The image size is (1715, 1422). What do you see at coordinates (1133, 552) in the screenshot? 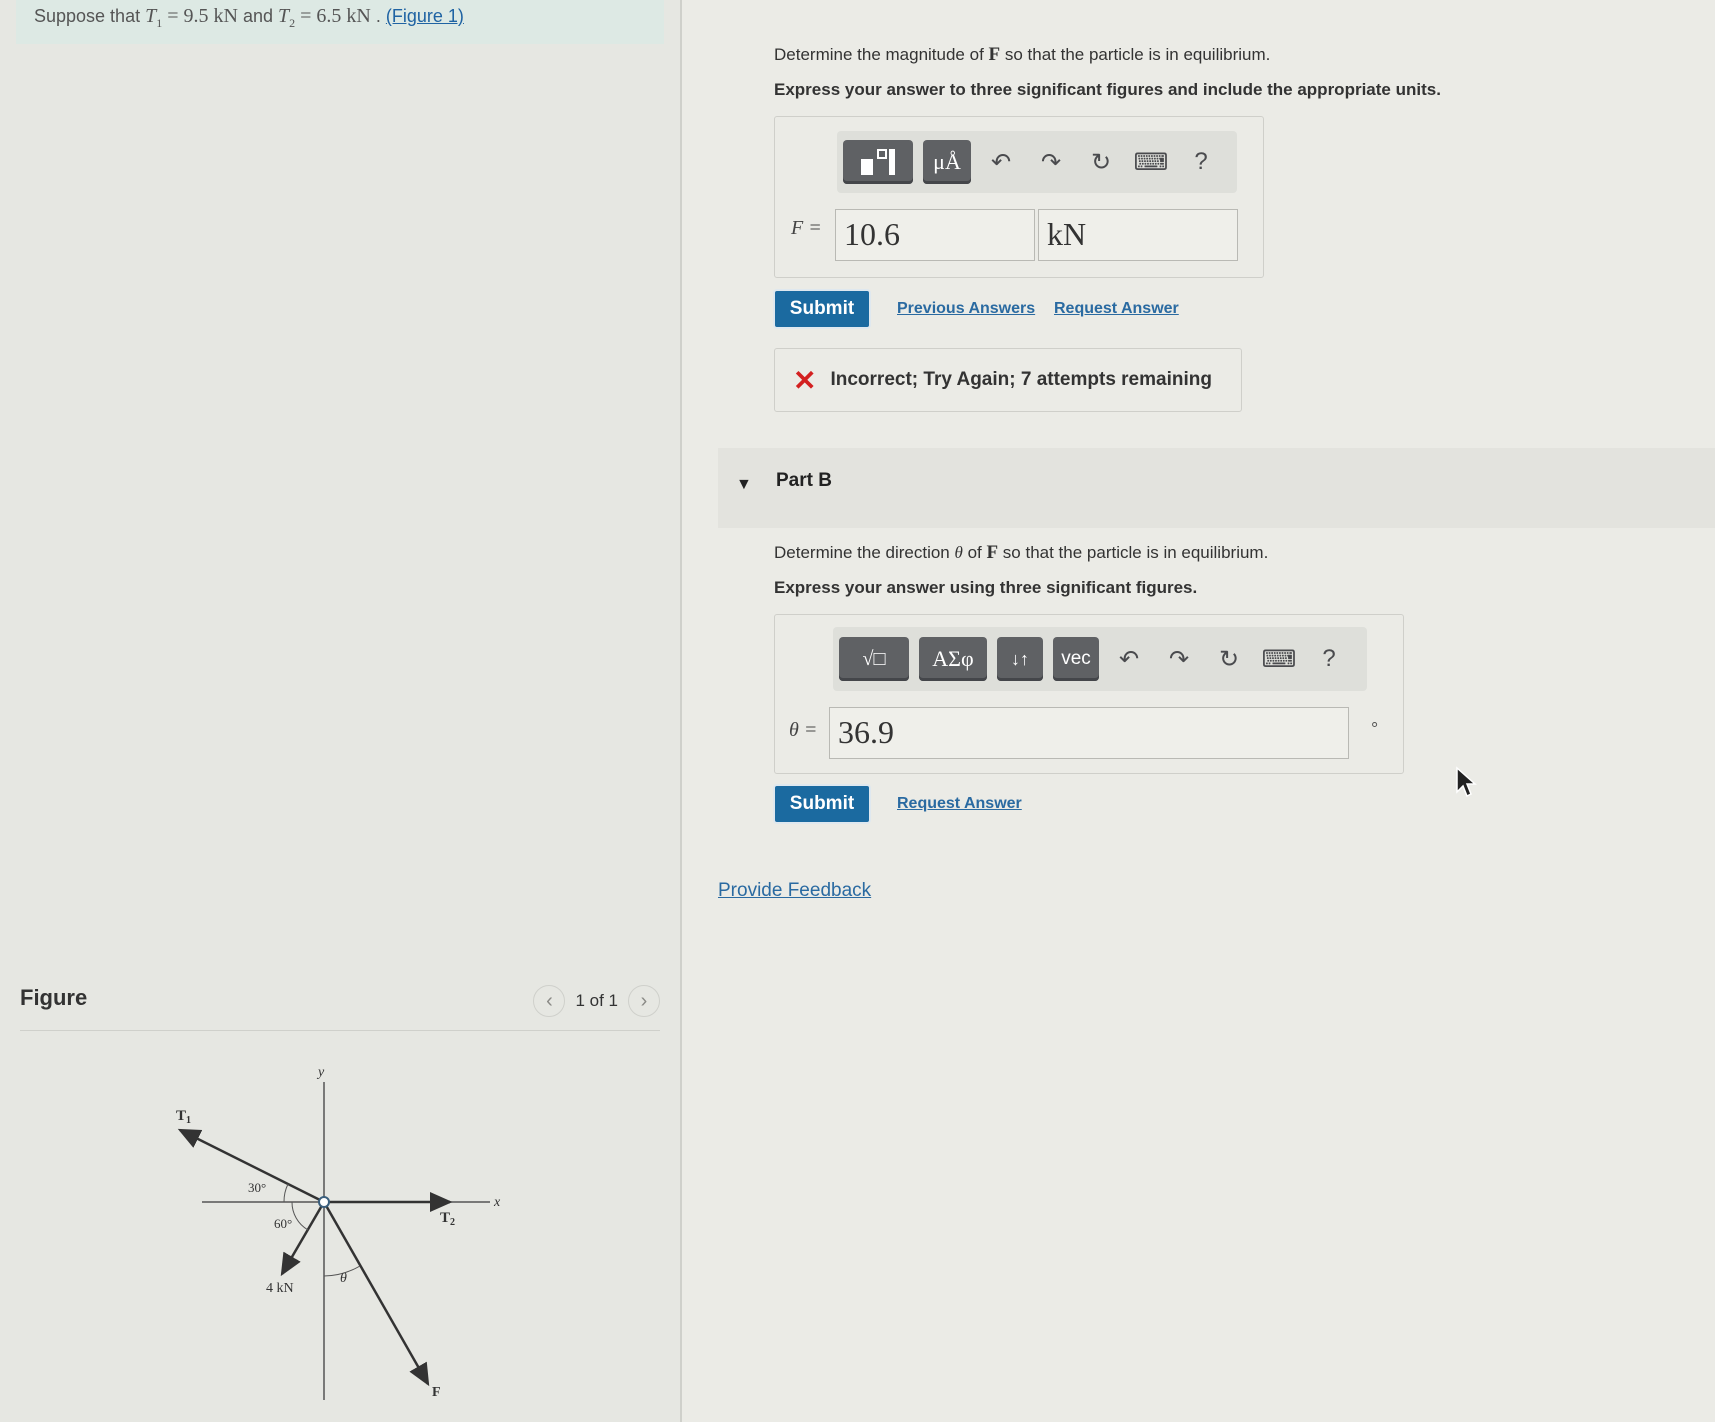
I see `part-b-instruction-post: so that the particle is in equilibrium.` at bounding box center [1133, 552].